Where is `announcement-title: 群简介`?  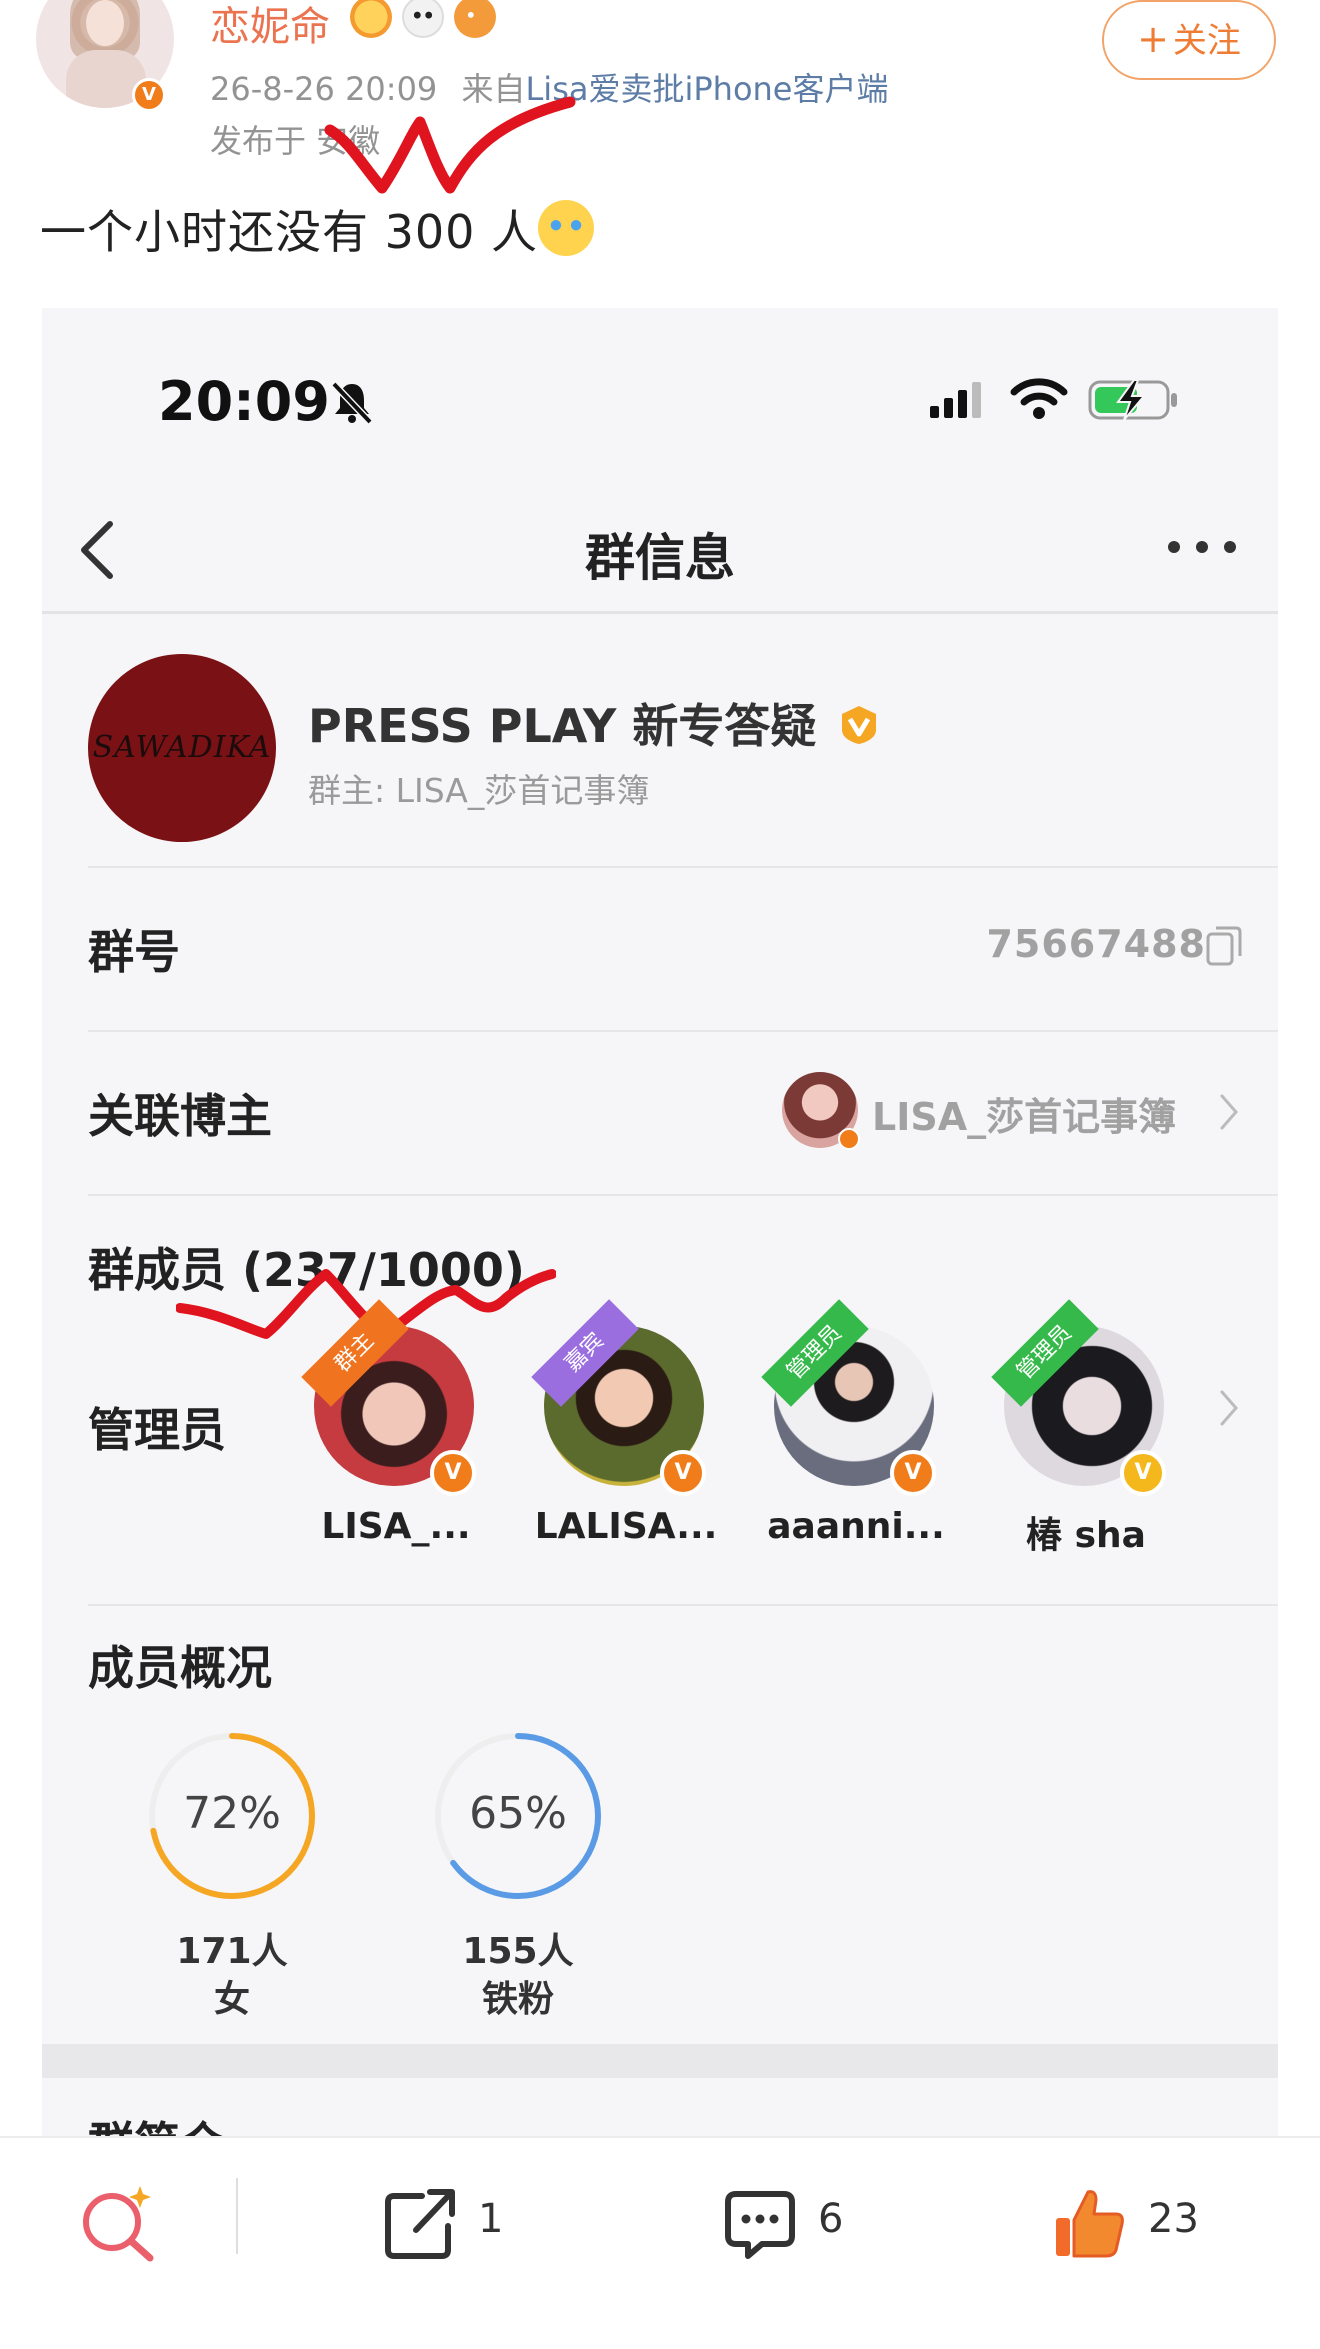 announcement-title: 群简介 is located at coordinates (157, 2123).